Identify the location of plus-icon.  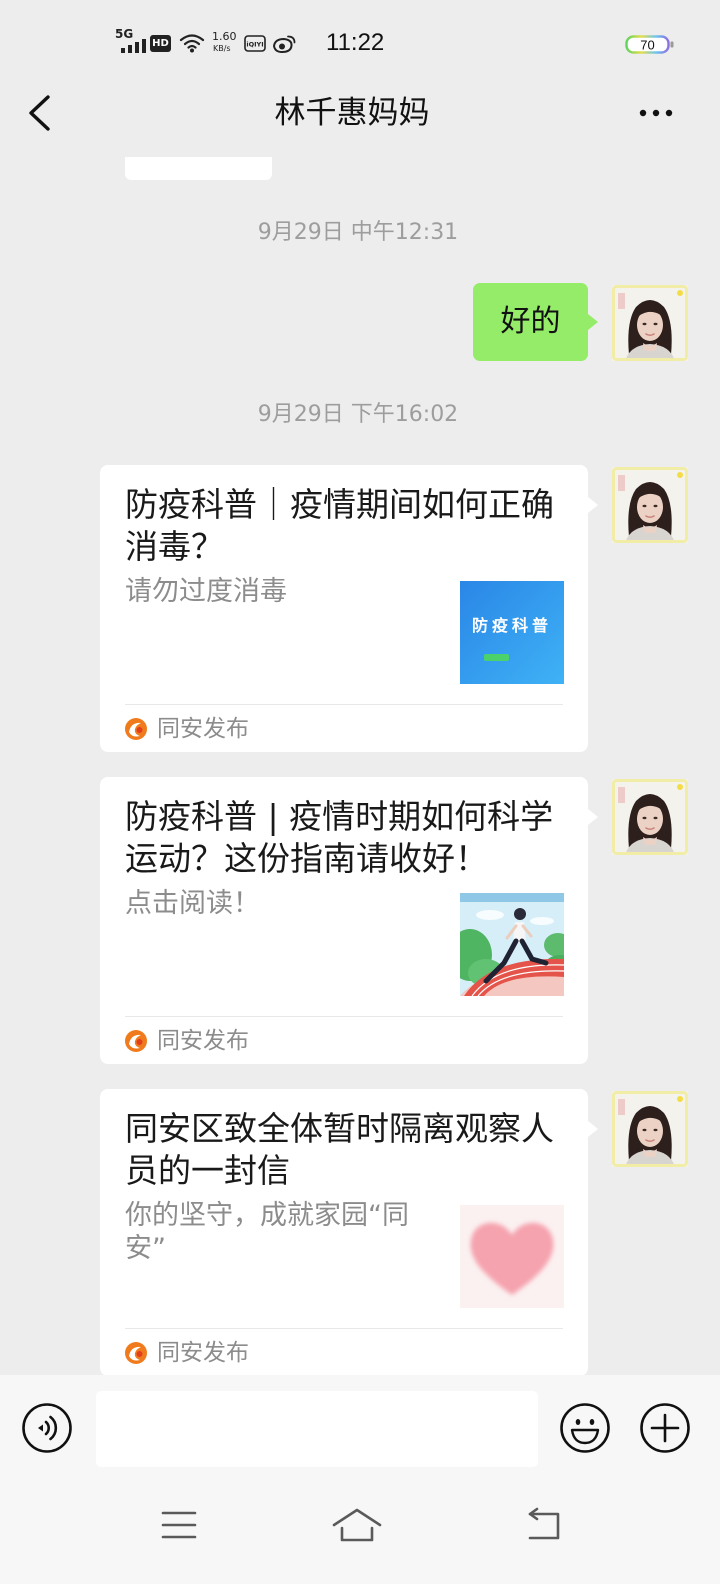
(665, 1428).